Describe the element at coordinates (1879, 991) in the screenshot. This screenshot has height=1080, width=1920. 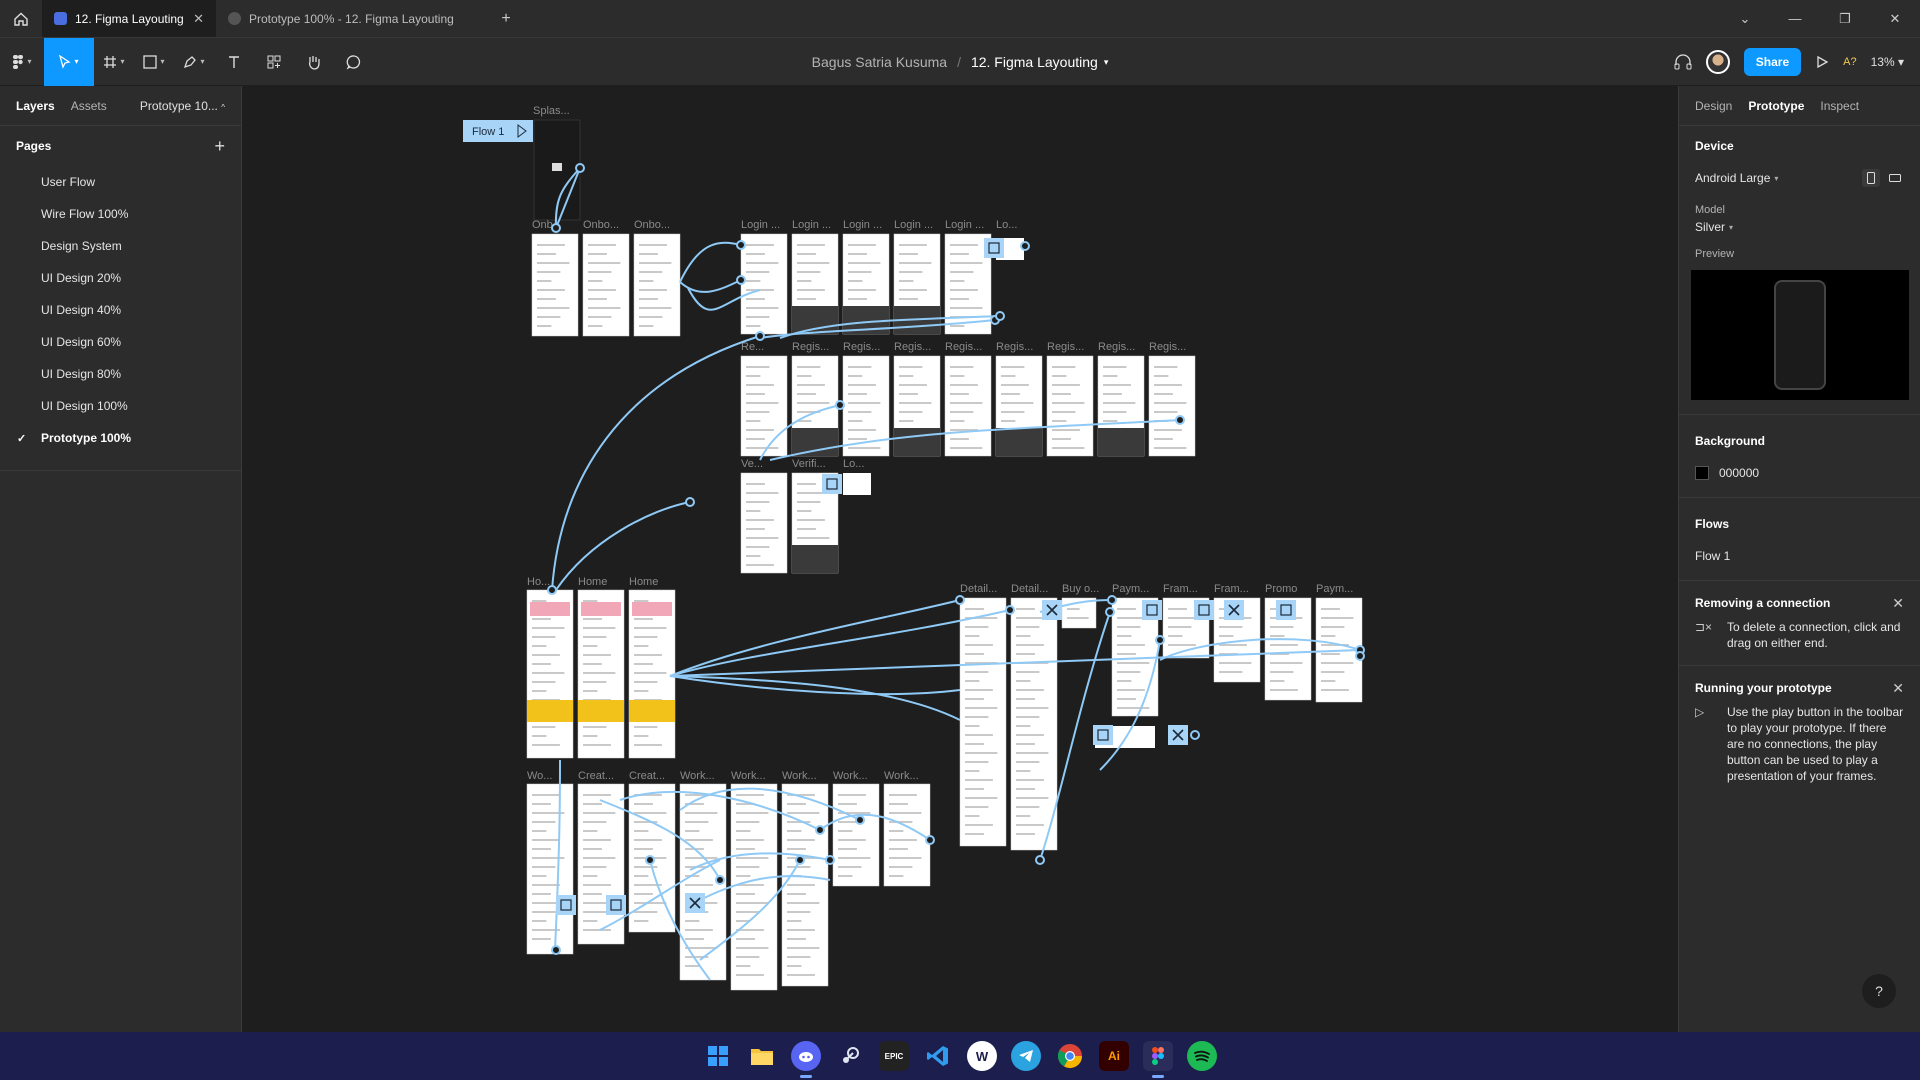
I see `help-button: ?` at that location.